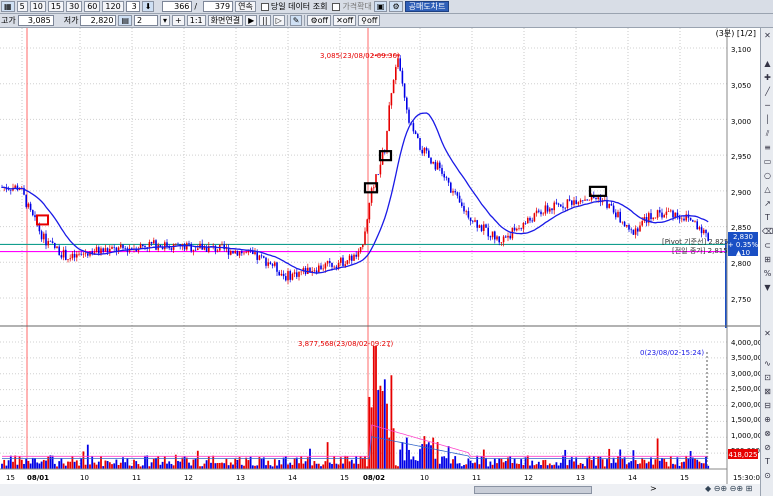  I want to click on count-input: 366, so click(177, 6).